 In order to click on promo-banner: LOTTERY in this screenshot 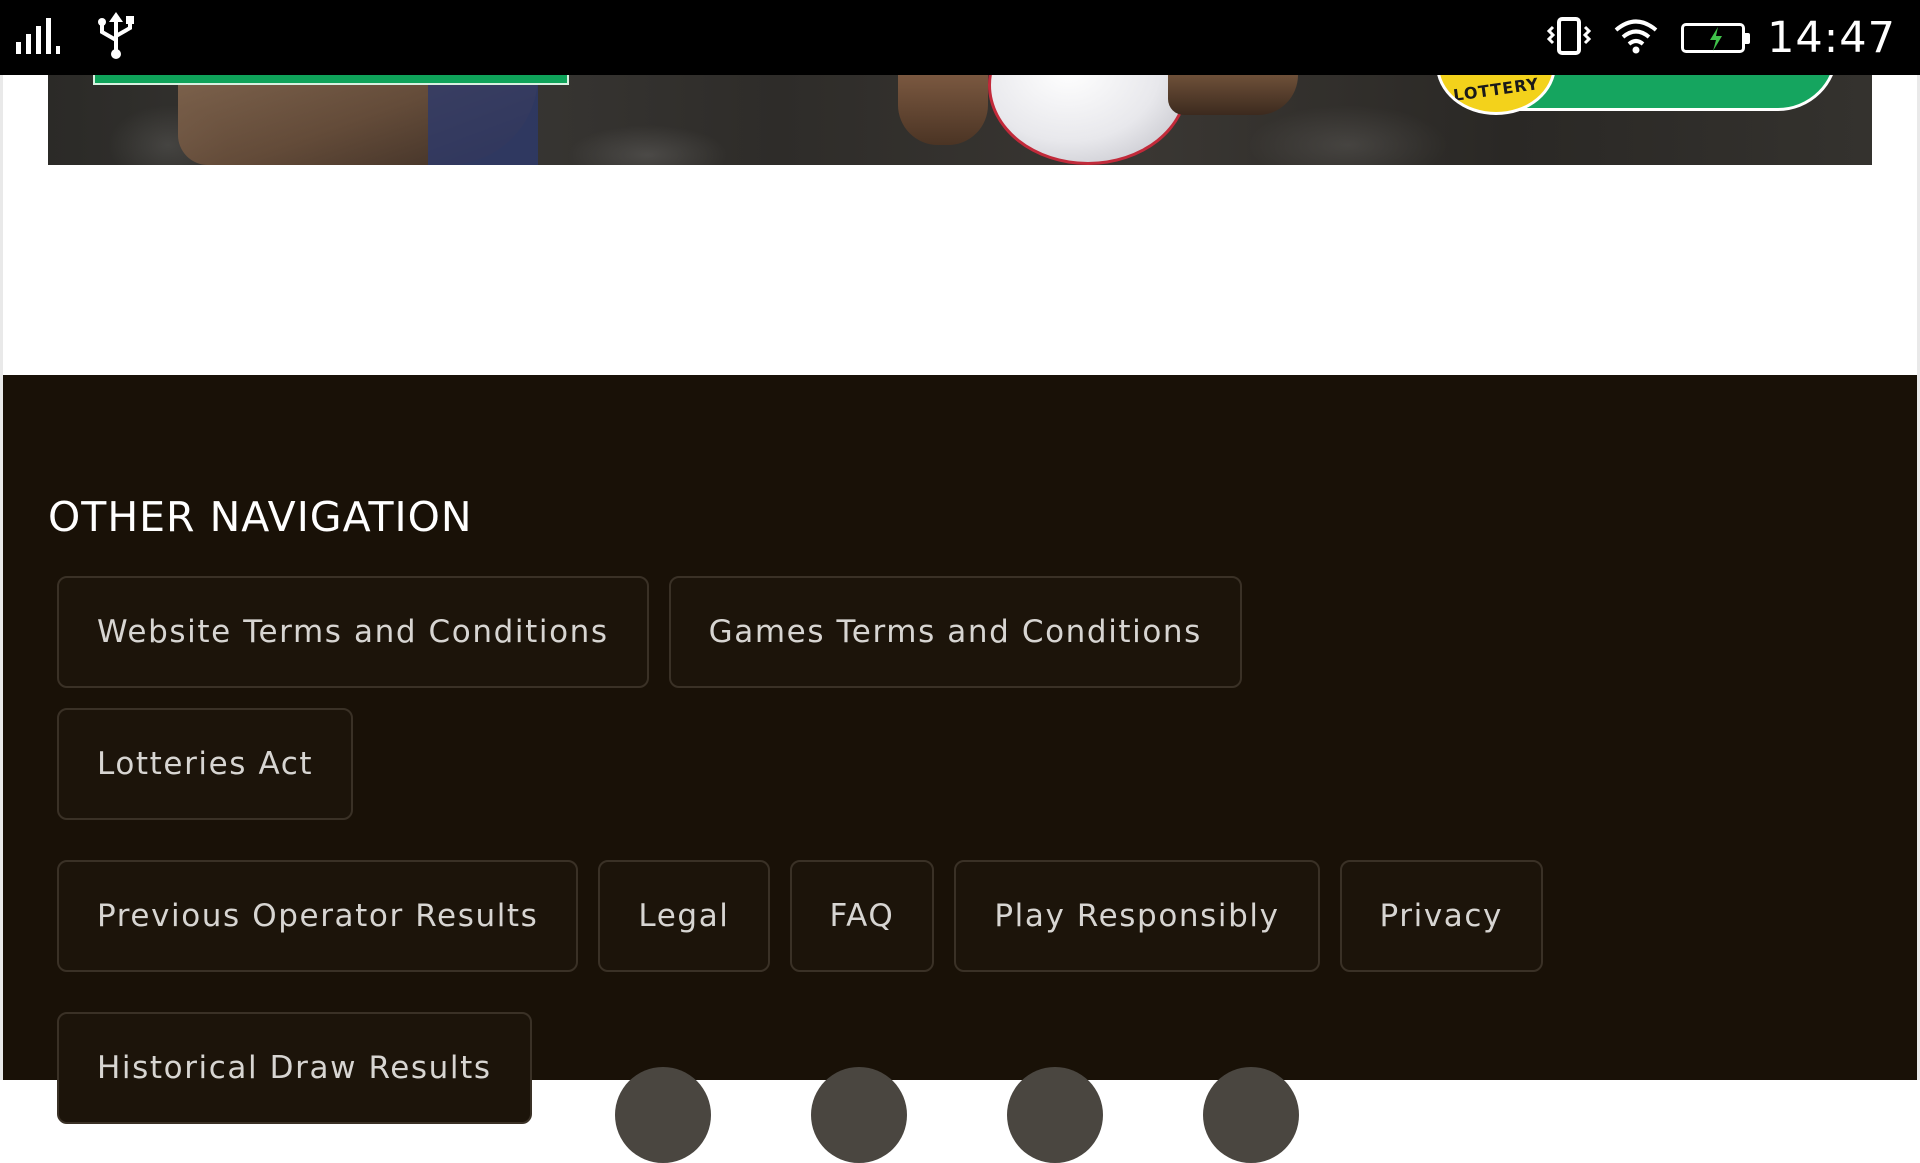, I will do `click(960, 120)`.